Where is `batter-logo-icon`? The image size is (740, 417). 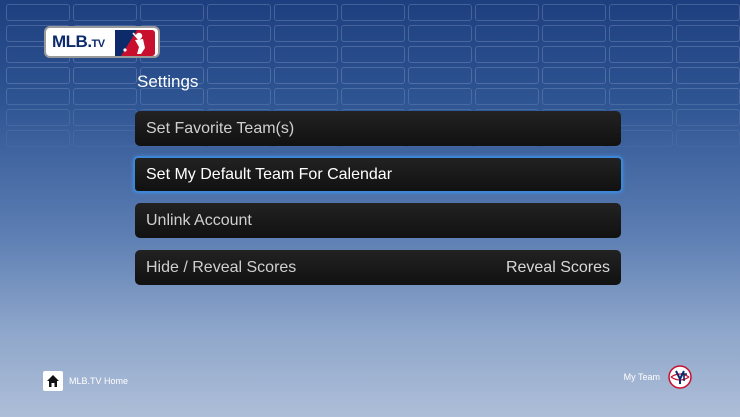 batter-logo-icon is located at coordinates (135, 43).